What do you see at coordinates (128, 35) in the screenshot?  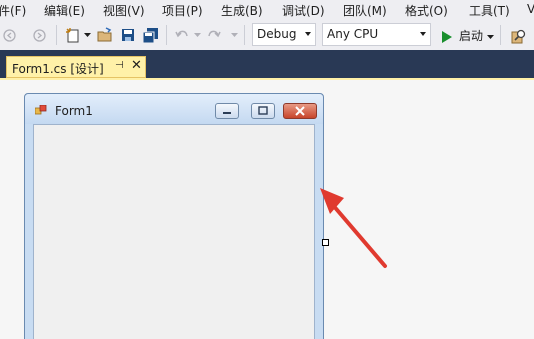 I see `save-icon` at bounding box center [128, 35].